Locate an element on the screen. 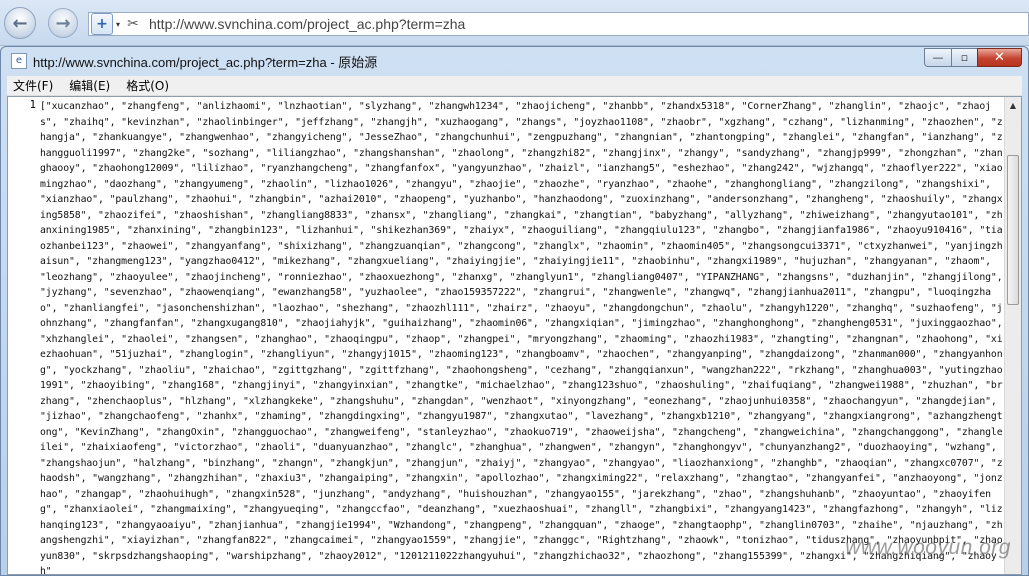 This screenshot has width=1029, height=576. add-favorites-button: + is located at coordinates (102, 24).